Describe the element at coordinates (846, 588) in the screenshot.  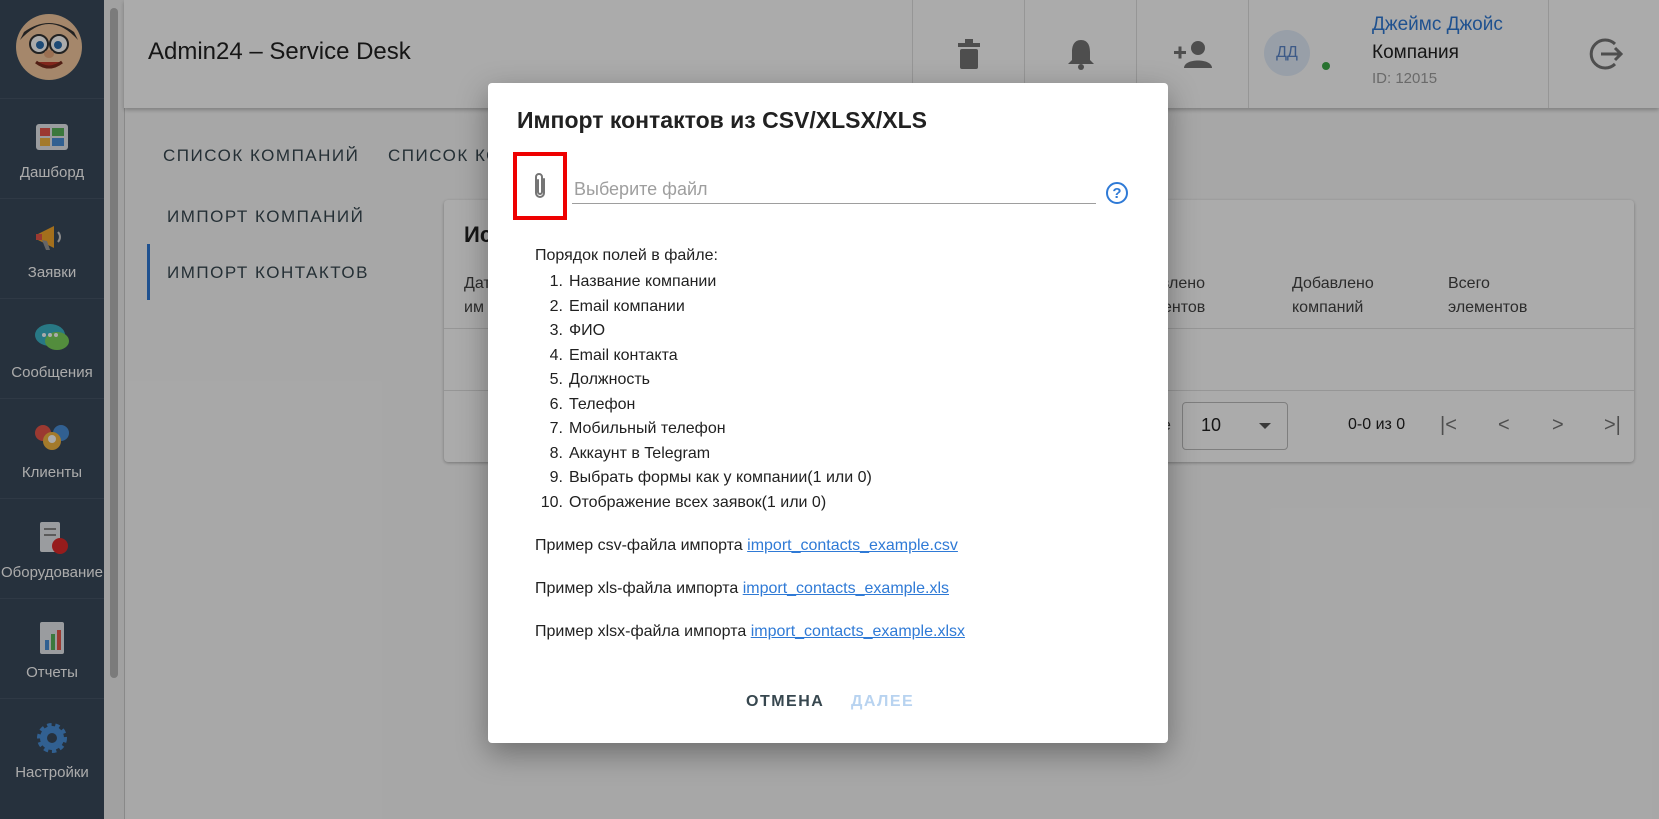
I see `xls-example-link: import_contacts_example.xls` at that location.